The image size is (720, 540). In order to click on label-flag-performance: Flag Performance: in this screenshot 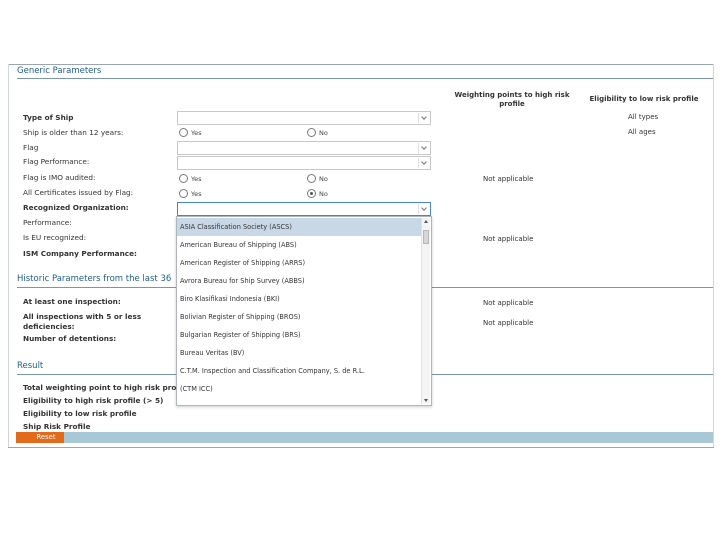, I will do `click(56, 161)`.